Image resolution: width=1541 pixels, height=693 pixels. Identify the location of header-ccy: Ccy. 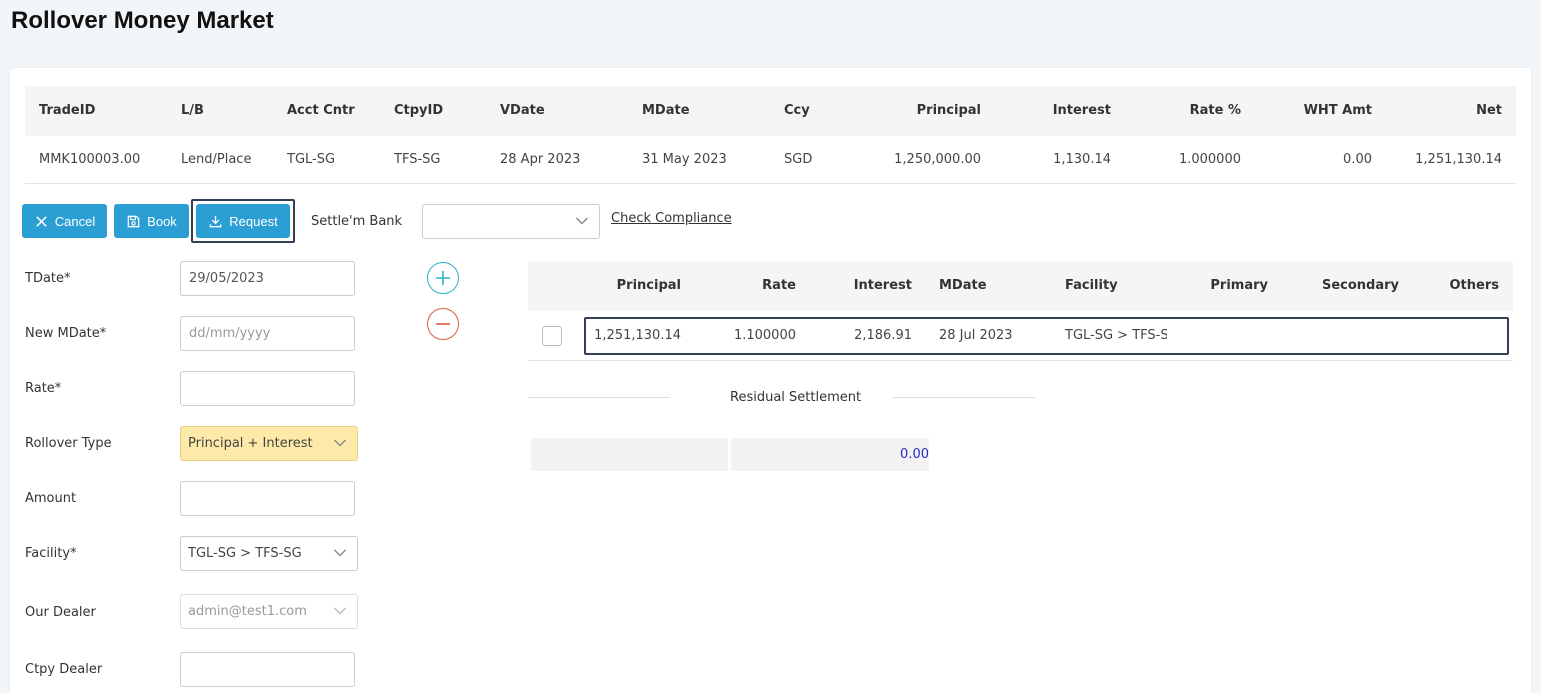
(797, 111).